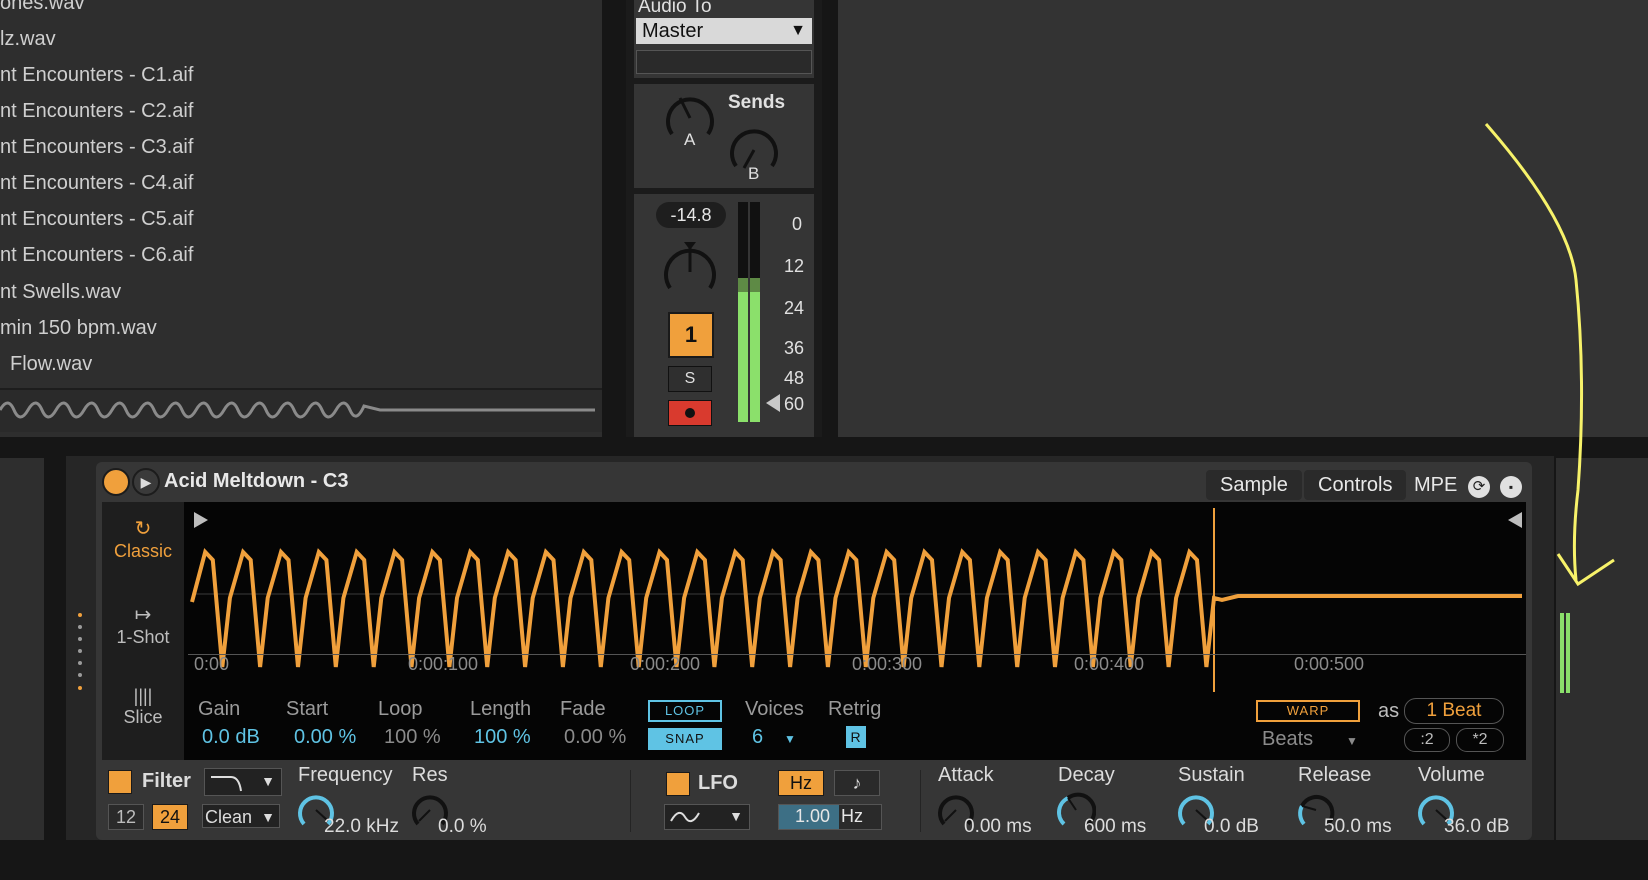 This screenshot has height=880, width=1648. I want to click on arm-button, so click(690, 413).